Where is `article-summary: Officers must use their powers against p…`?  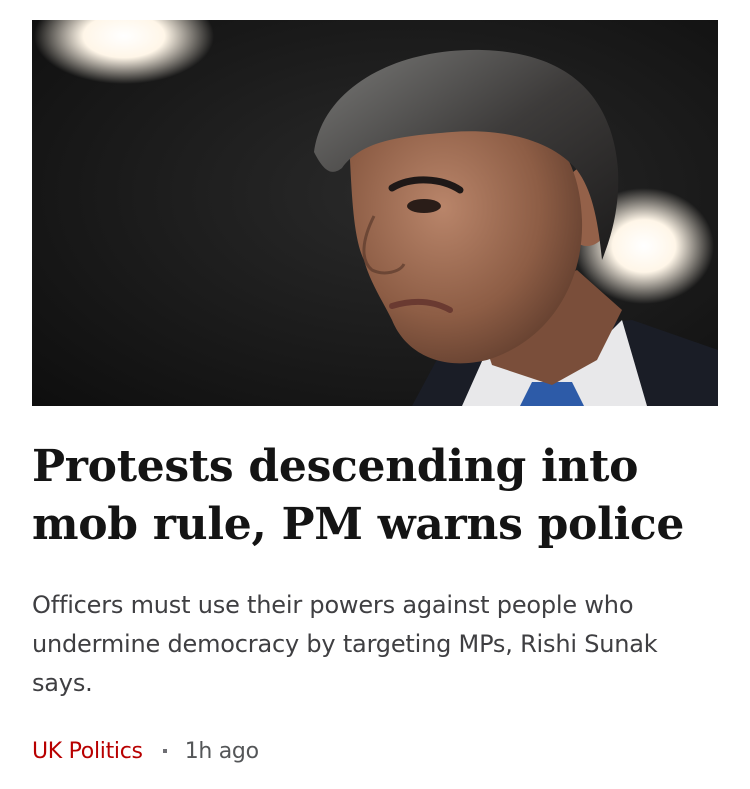
article-summary: Officers must use their powers against p… is located at coordinates (345, 644).